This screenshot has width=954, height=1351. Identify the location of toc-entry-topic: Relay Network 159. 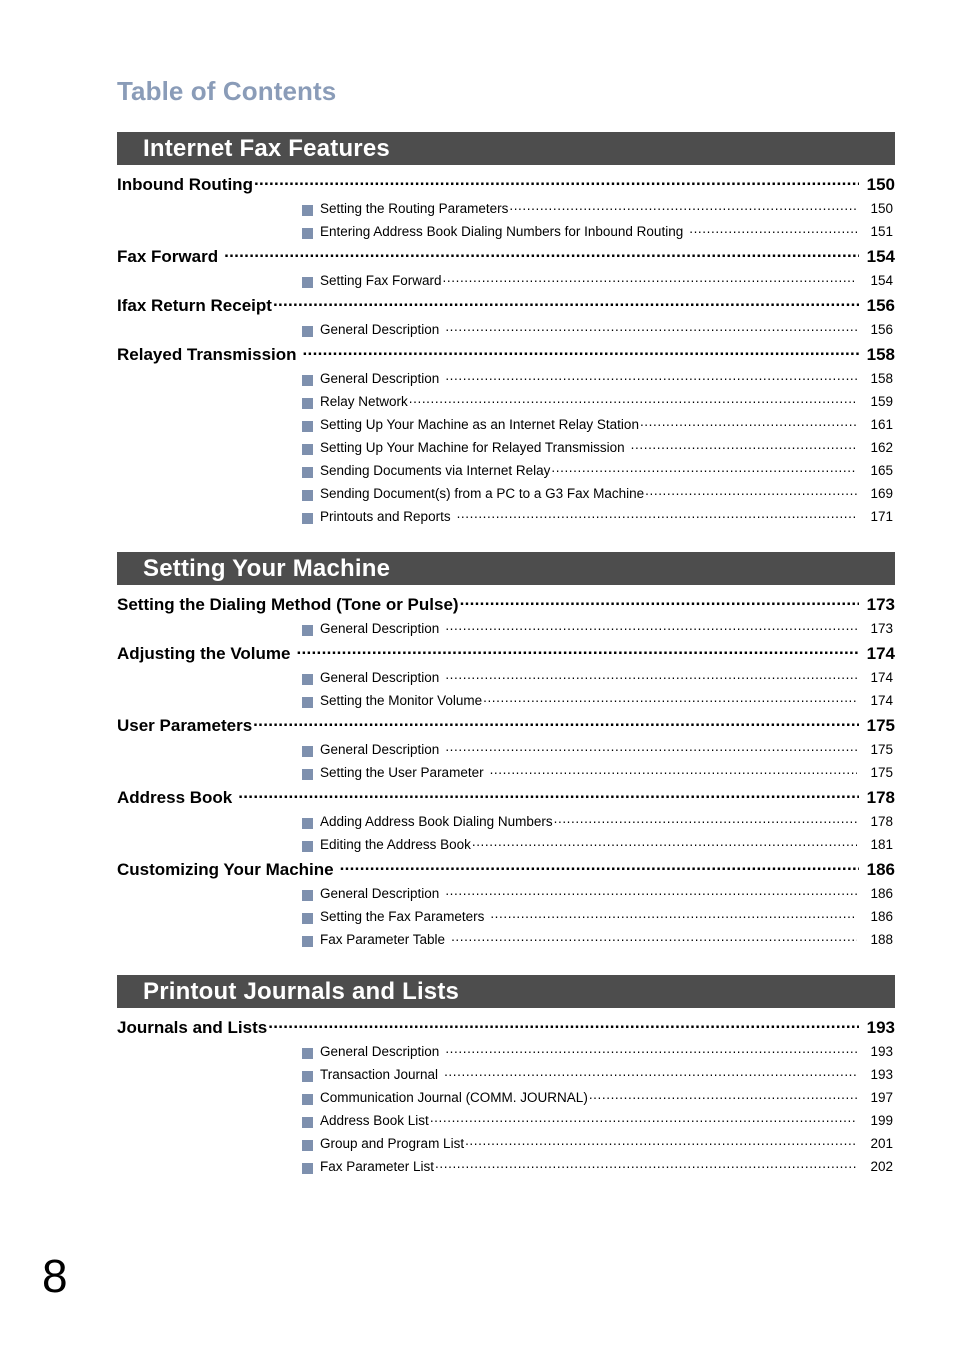
(506, 403).